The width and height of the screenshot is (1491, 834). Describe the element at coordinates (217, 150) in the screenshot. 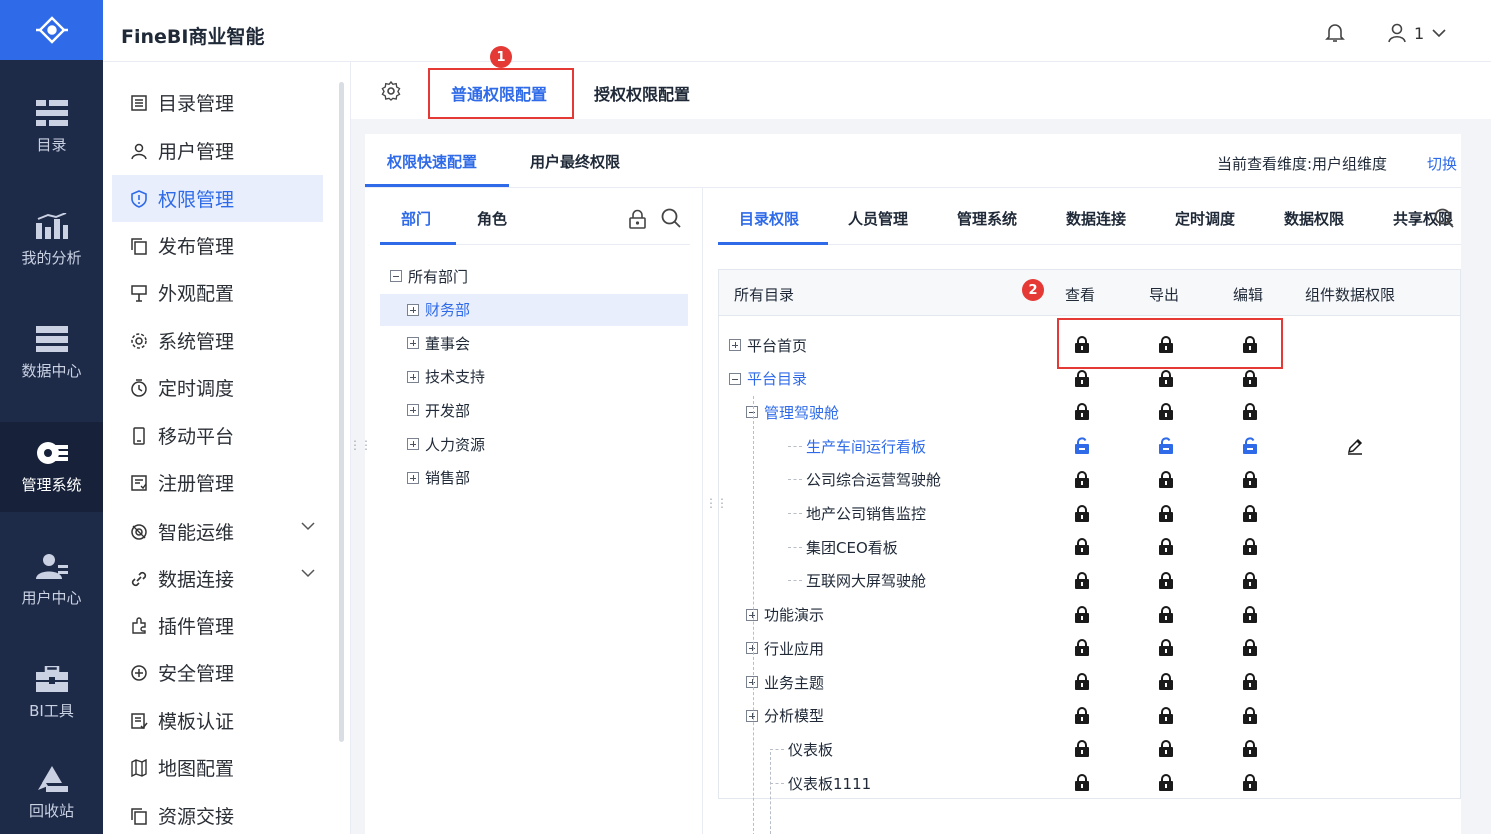

I see `menu-item: 用户管理` at that location.